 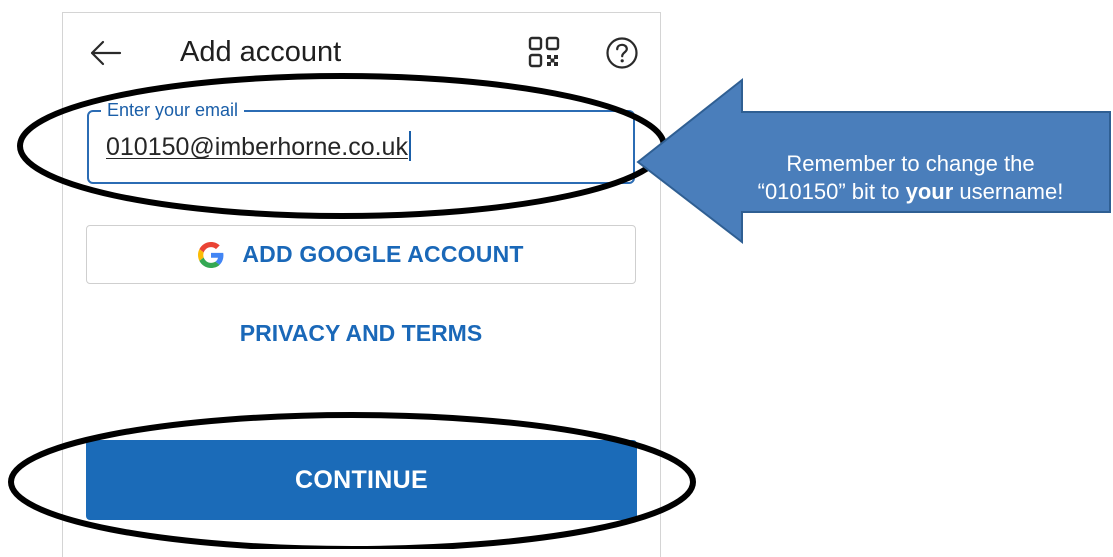 What do you see at coordinates (910, 163) in the screenshot?
I see `callout-line-1: Remember to change the` at bounding box center [910, 163].